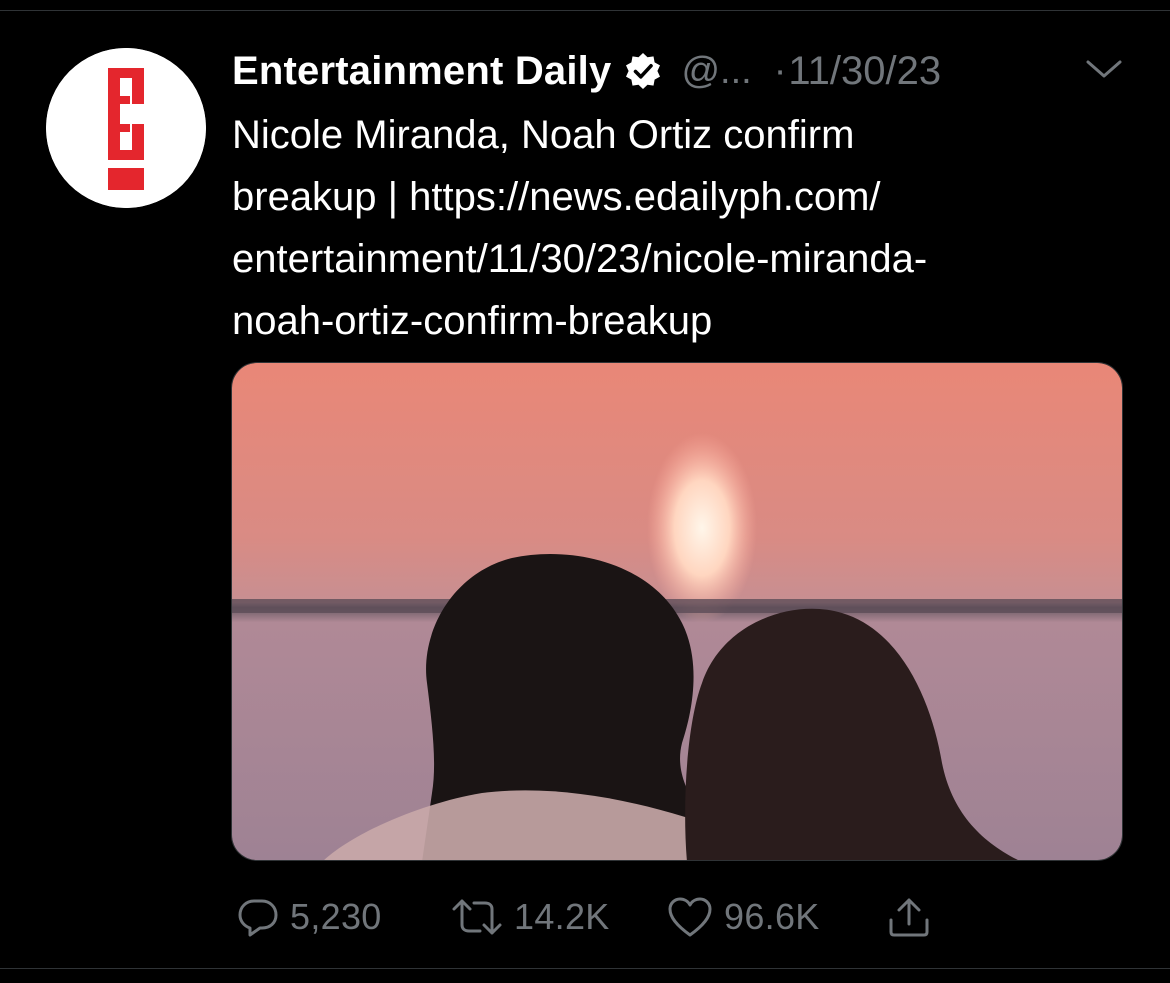 This screenshot has width=1170, height=983. I want to click on retweet-icon, so click(477, 917).